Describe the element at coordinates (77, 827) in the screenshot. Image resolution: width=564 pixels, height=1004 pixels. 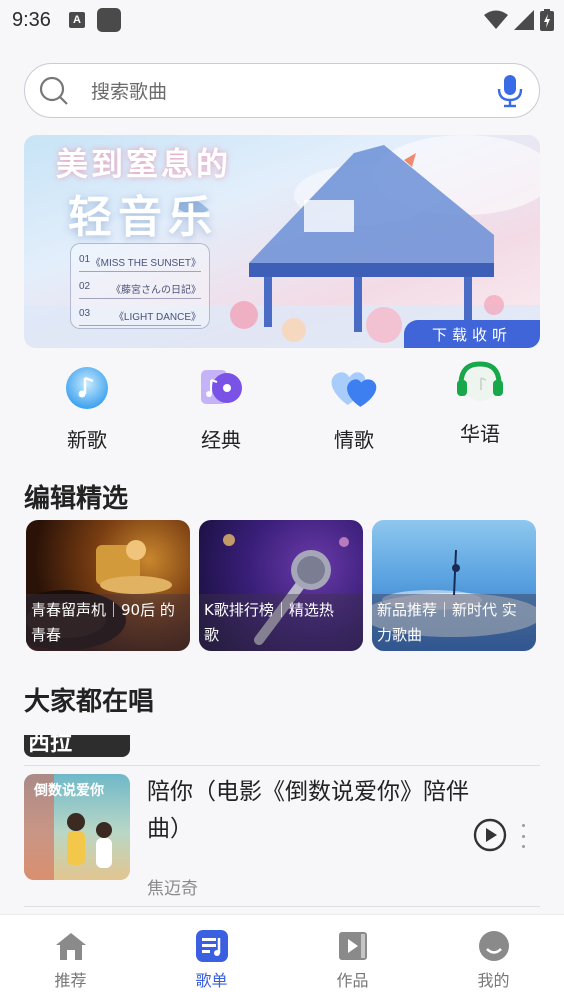
I see `song-cover: 倒数说爱你` at that location.